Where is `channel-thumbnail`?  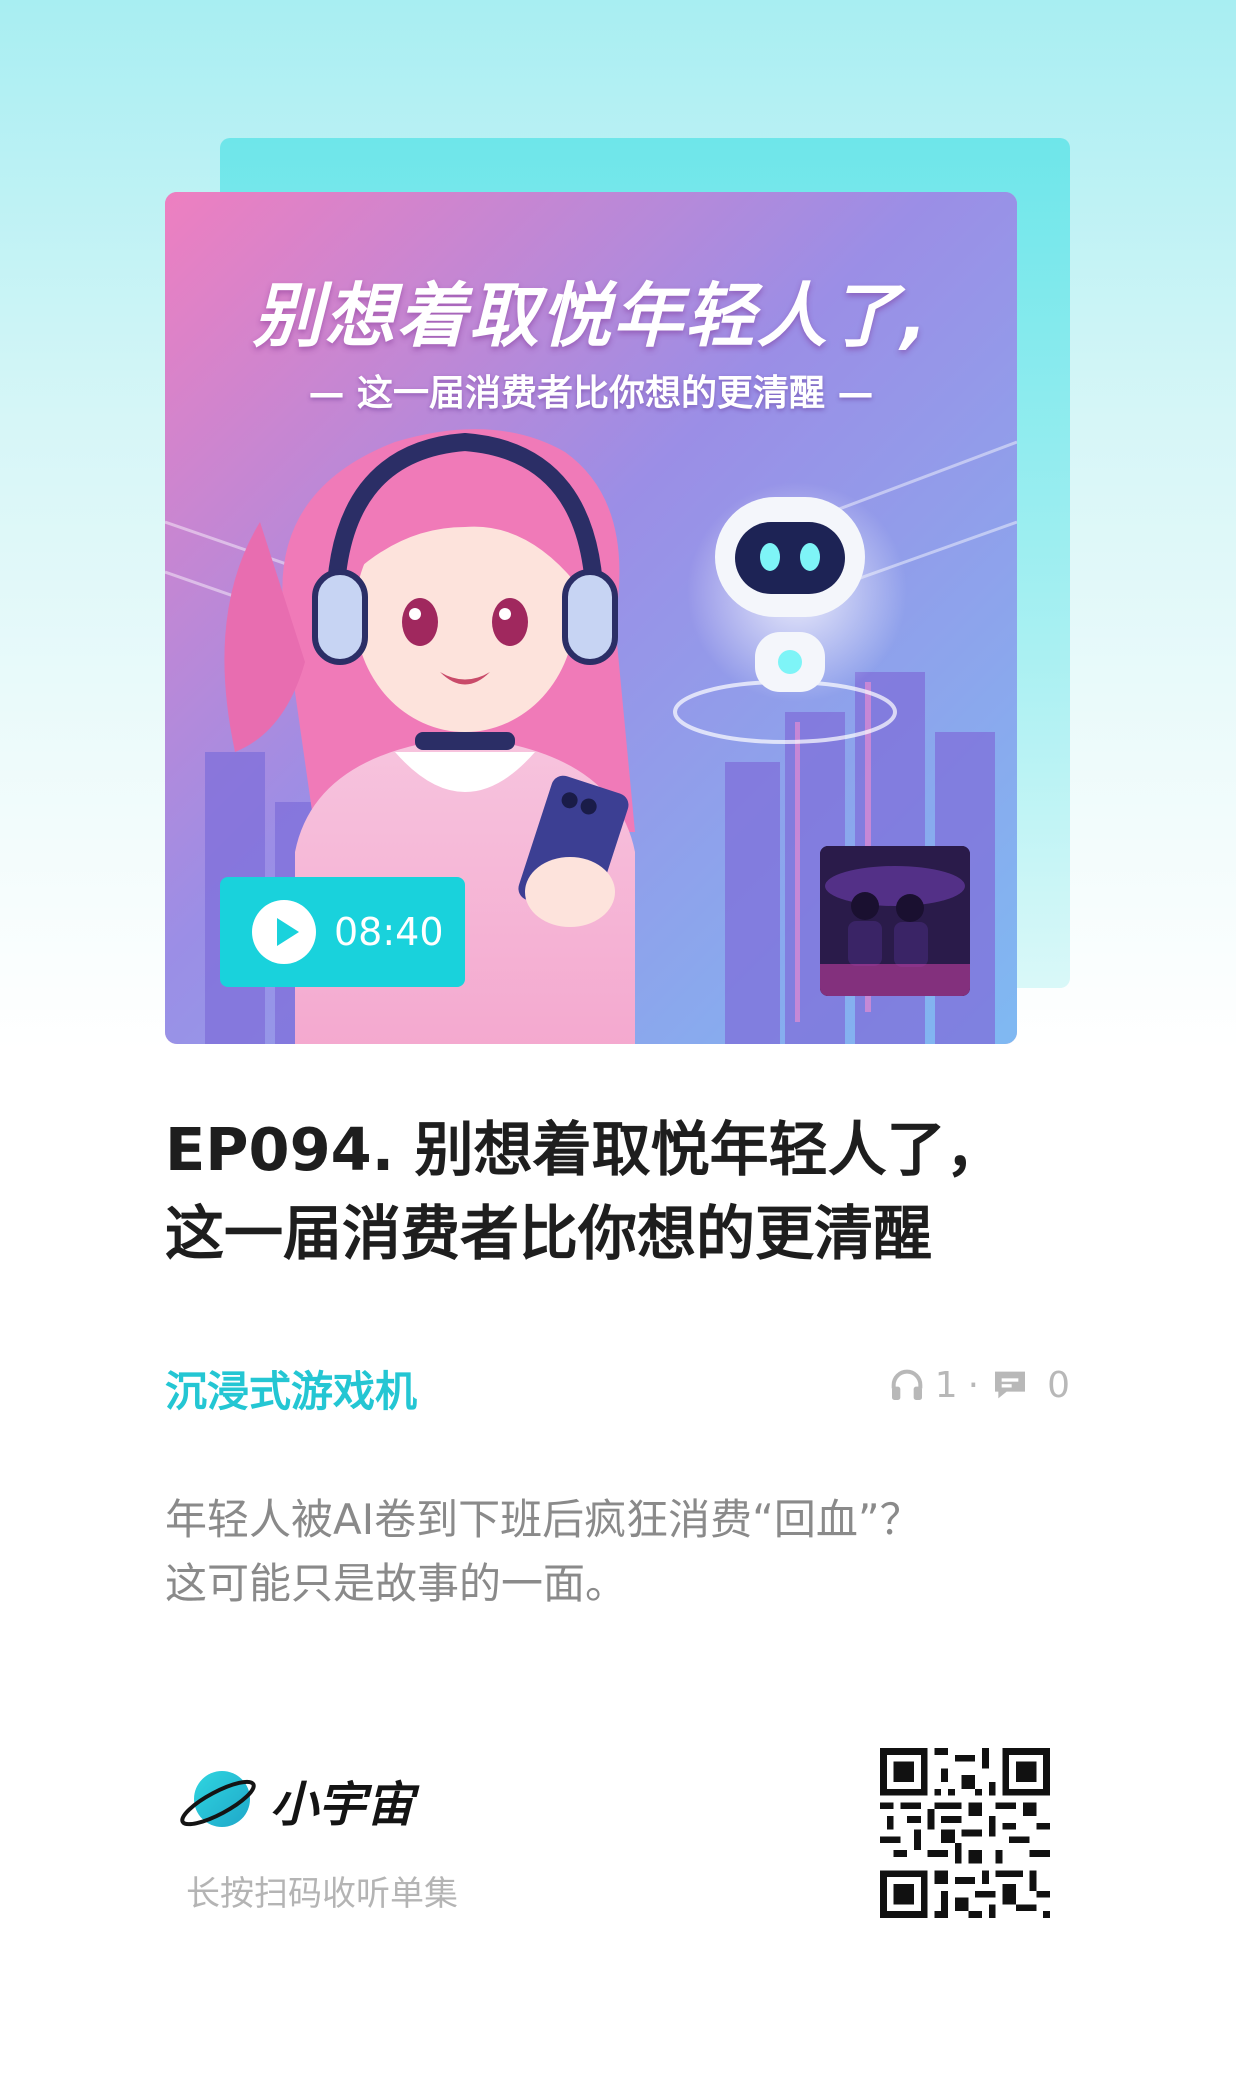 channel-thumbnail is located at coordinates (895, 921).